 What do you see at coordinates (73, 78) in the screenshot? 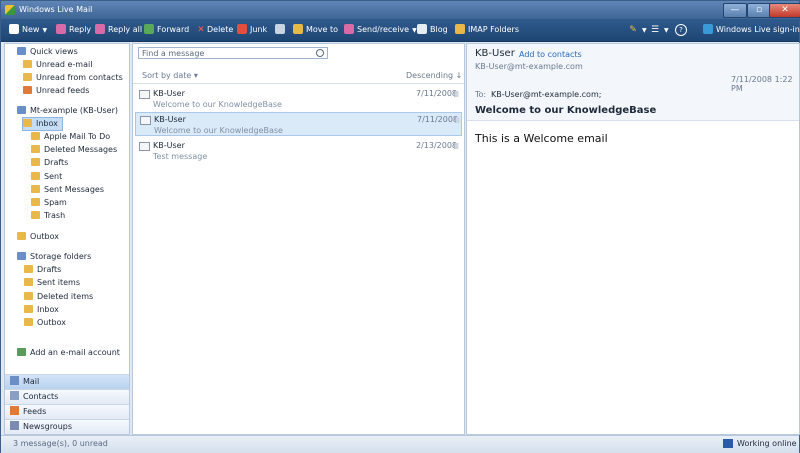
I see `folder-unread-contacts: Unread from contacts` at bounding box center [73, 78].